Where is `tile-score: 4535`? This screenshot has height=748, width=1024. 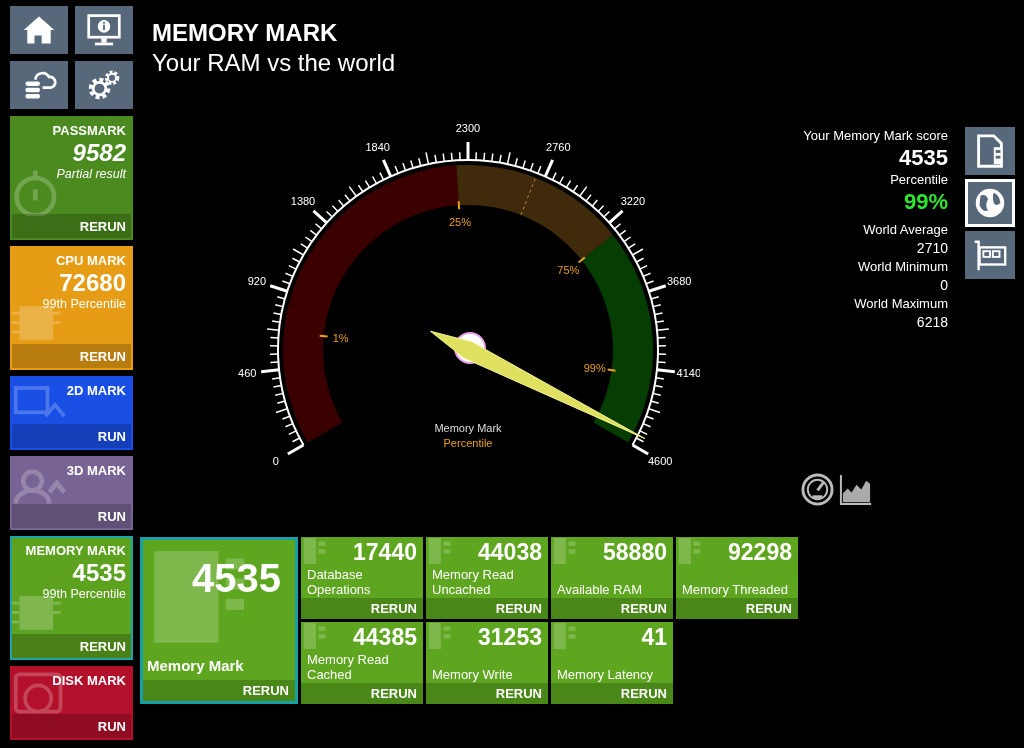
tile-score: 4535 is located at coordinates (99, 573).